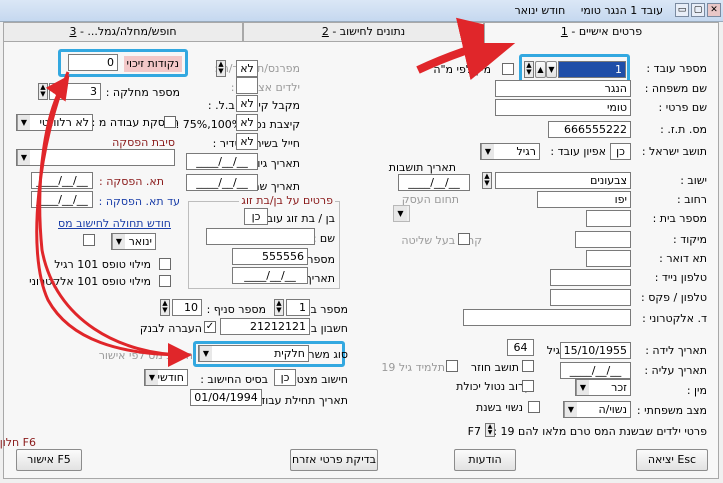 The height and width of the screenshot is (483, 723). Describe the element at coordinates (323, 238) in the screenshot. I see `spouse-name-label: שם :` at that location.